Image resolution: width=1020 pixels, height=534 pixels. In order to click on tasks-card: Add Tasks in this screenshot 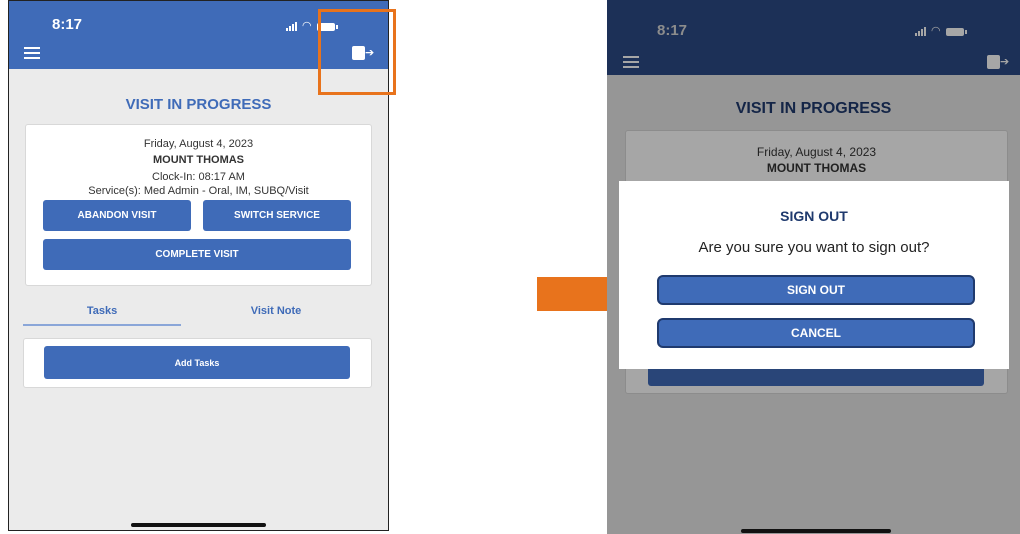, I will do `click(197, 363)`.